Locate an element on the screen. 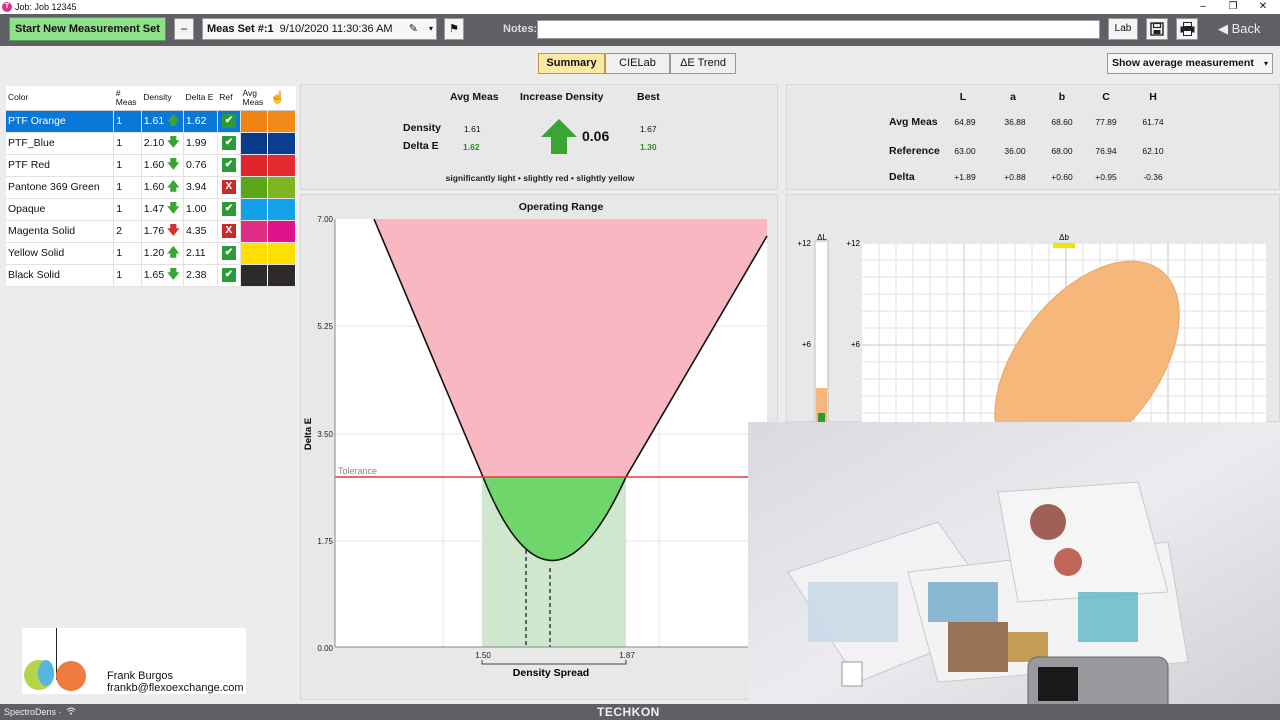 Image resolution: width=1280 pixels, height=720 pixels. display-mode-value: Show average measurement is located at coordinates (1183, 63).